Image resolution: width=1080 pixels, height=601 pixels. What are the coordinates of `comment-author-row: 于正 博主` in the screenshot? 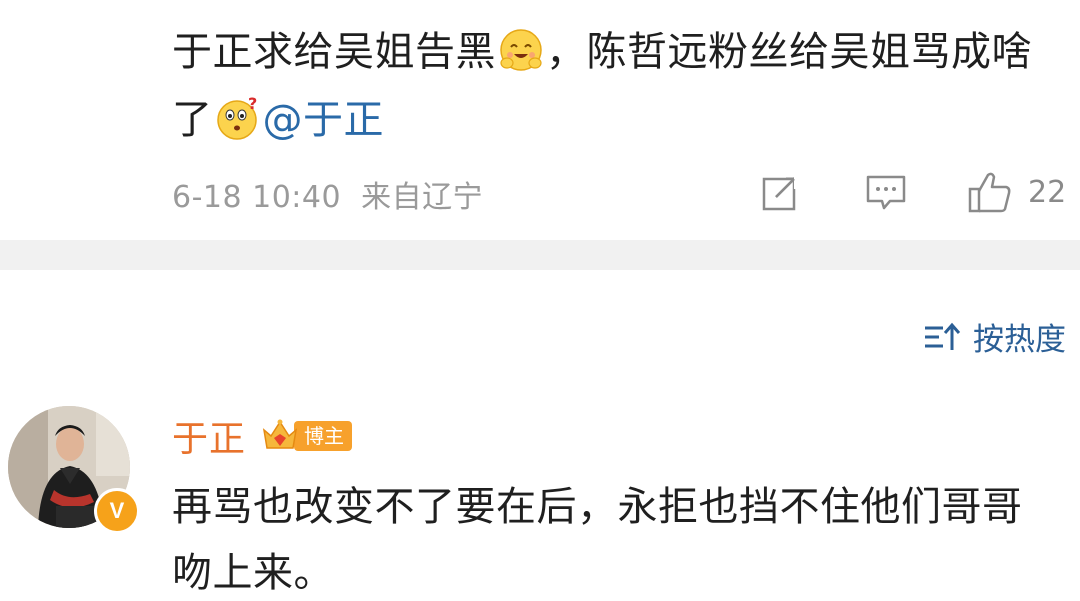 It's located at (262, 436).